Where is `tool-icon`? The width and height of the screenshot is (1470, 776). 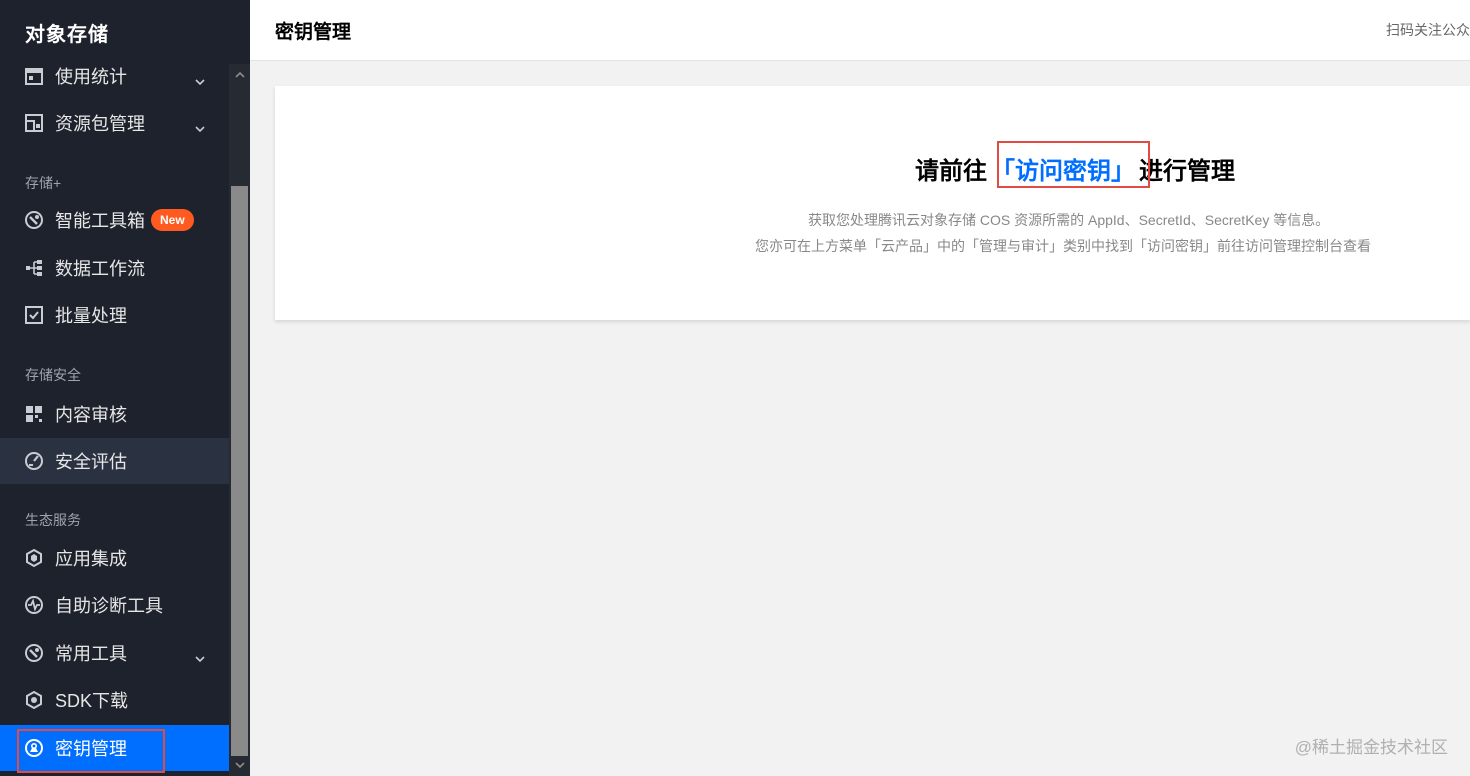
tool-icon is located at coordinates (34, 653).